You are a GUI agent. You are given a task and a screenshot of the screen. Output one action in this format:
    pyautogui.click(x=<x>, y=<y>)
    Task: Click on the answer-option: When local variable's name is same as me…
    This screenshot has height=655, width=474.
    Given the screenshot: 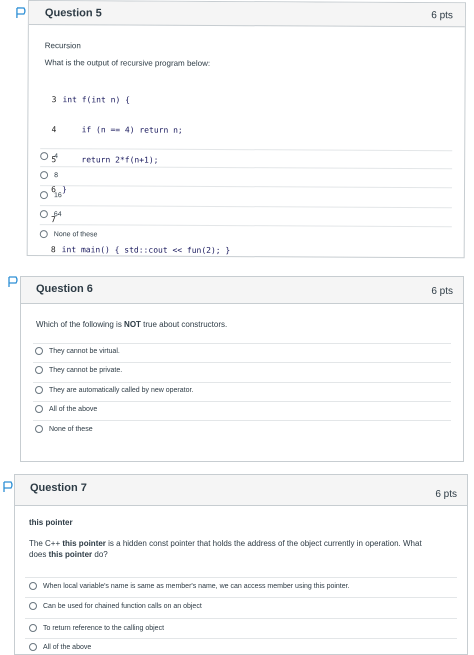 What is the action you would take?
    pyautogui.click(x=189, y=586)
    